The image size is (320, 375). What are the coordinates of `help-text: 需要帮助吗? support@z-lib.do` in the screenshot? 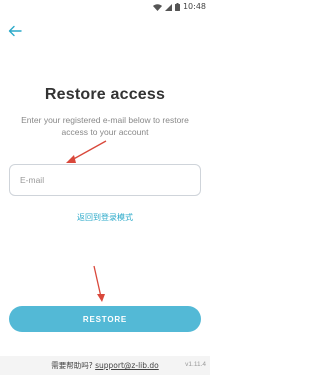 It's located at (105, 365).